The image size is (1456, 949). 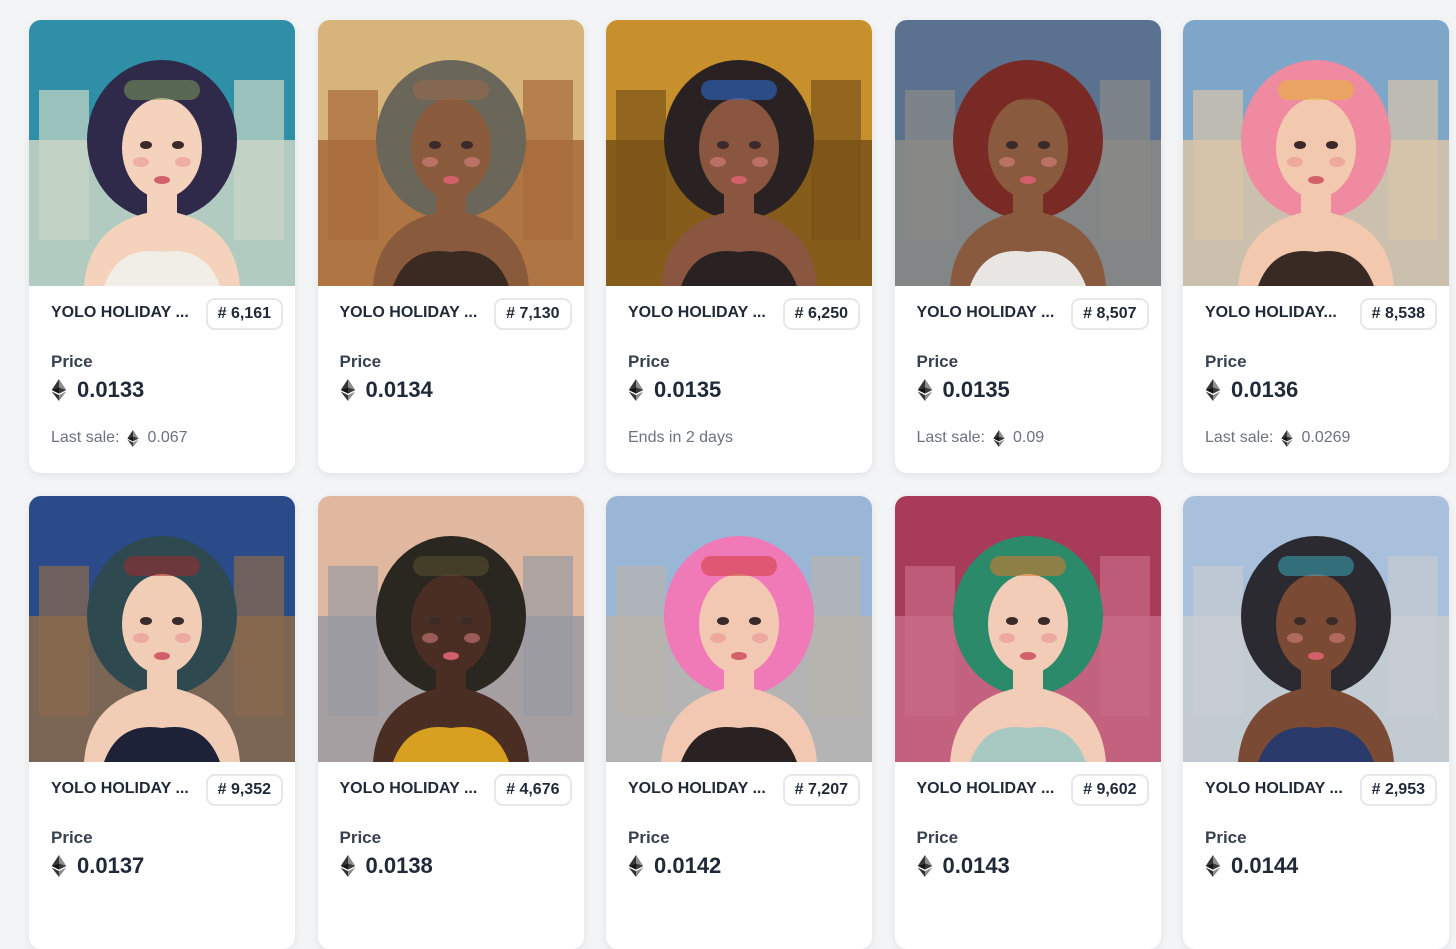 What do you see at coordinates (739, 855) in the screenshot?
I see `card-info: YOLO HOLIDAY ... # 7,207 Price 0.0142` at bounding box center [739, 855].